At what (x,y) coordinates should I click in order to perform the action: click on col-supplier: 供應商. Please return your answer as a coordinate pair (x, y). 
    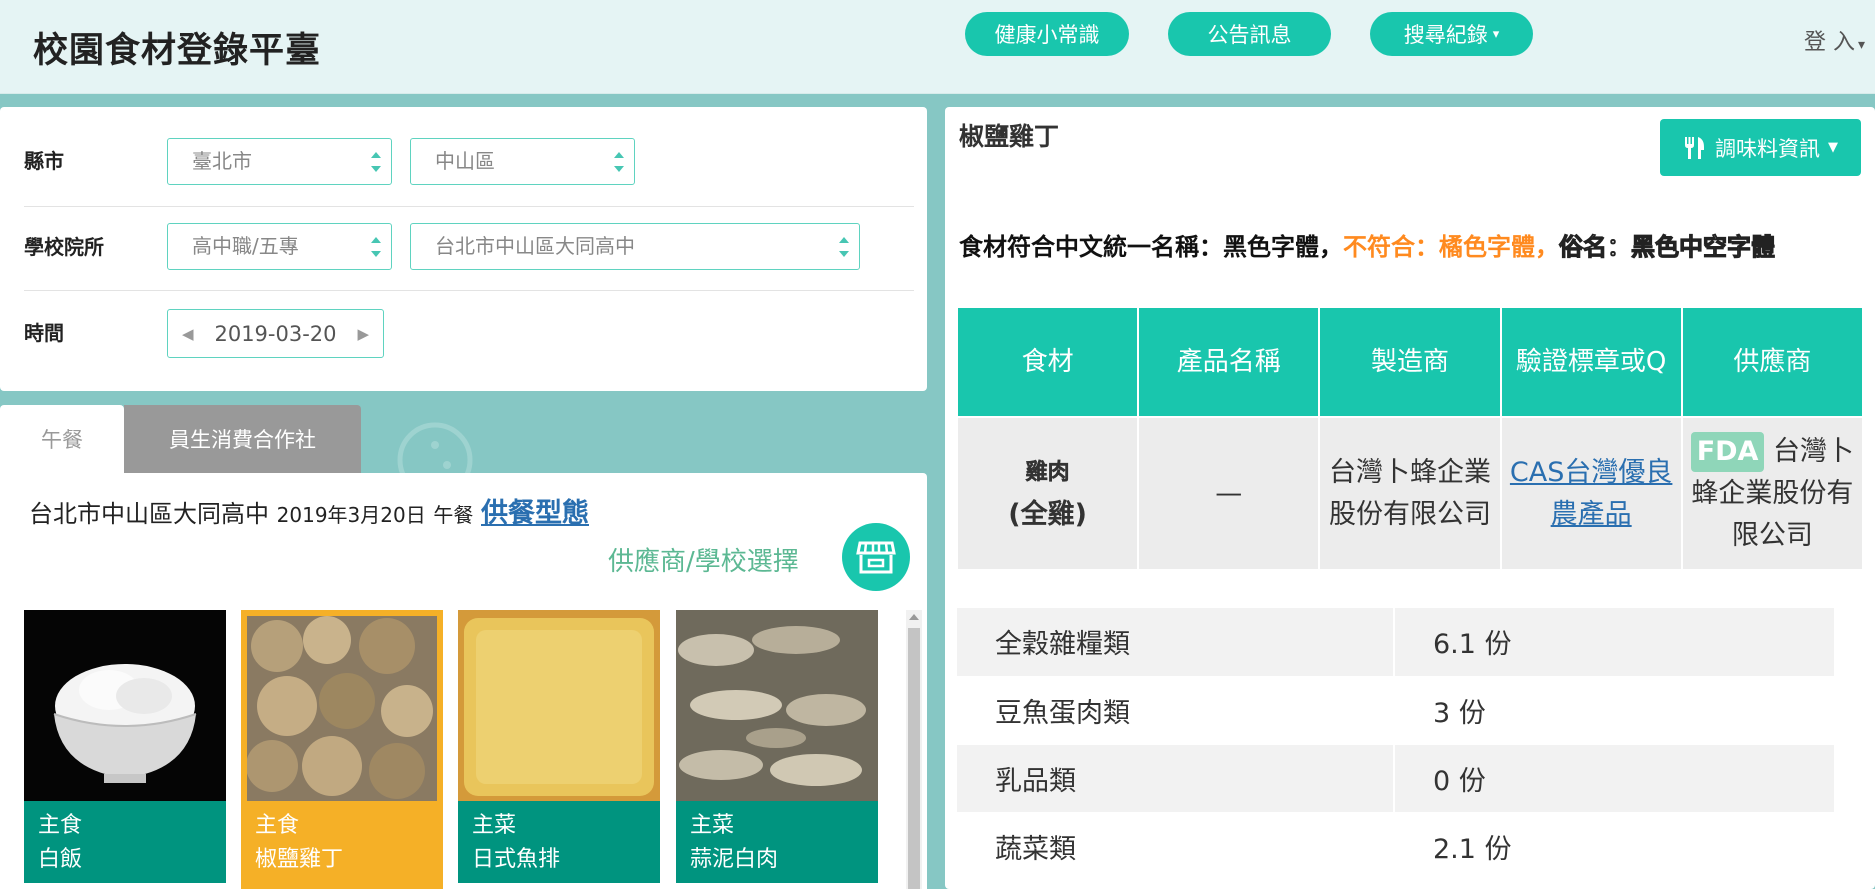
    Looking at the image, I should click on (1772, 362).